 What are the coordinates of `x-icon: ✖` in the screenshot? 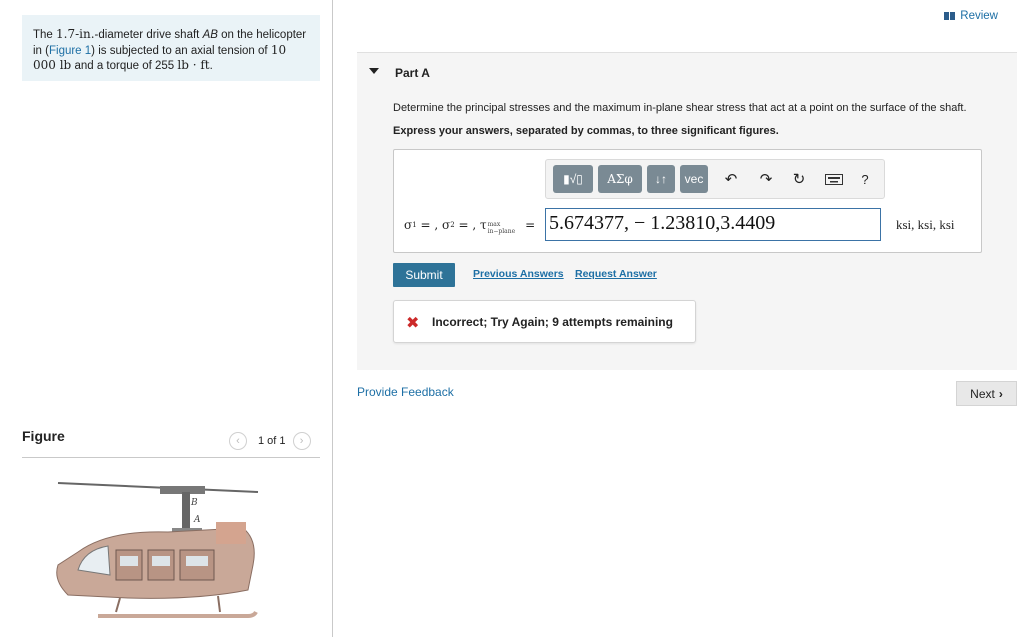 It's located at (413, 323).